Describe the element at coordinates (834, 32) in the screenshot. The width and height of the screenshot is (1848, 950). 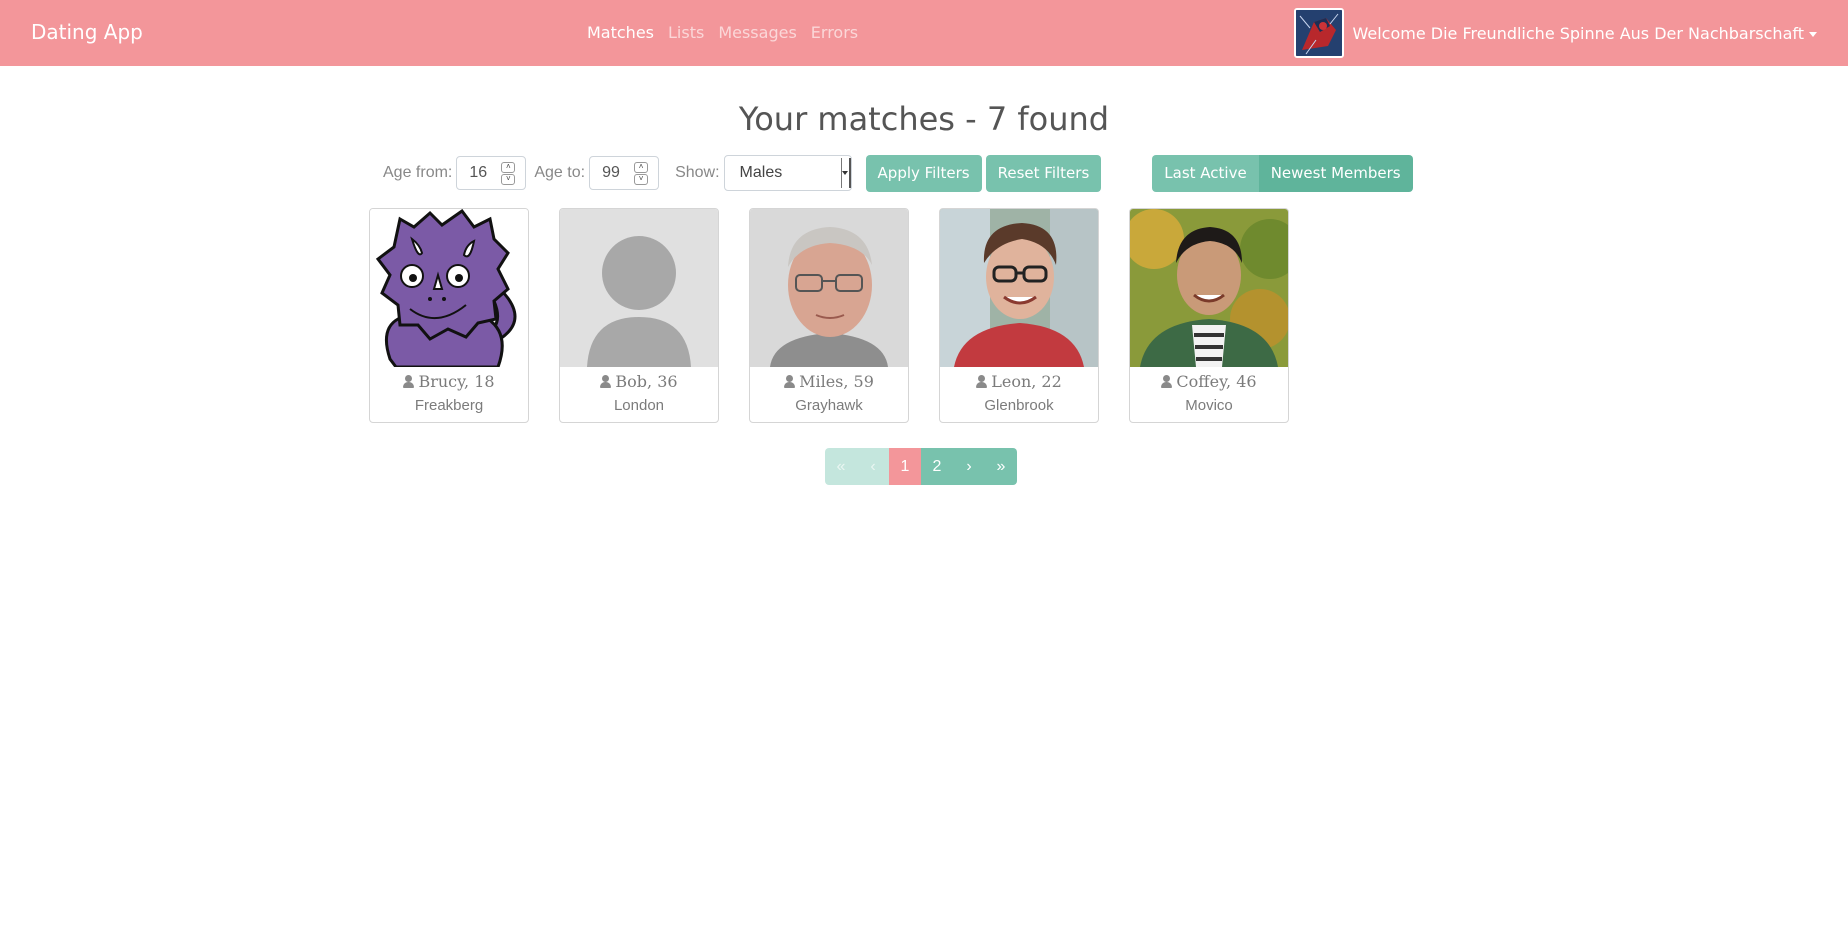
I see `nav-item-errors: Errors` at that location.